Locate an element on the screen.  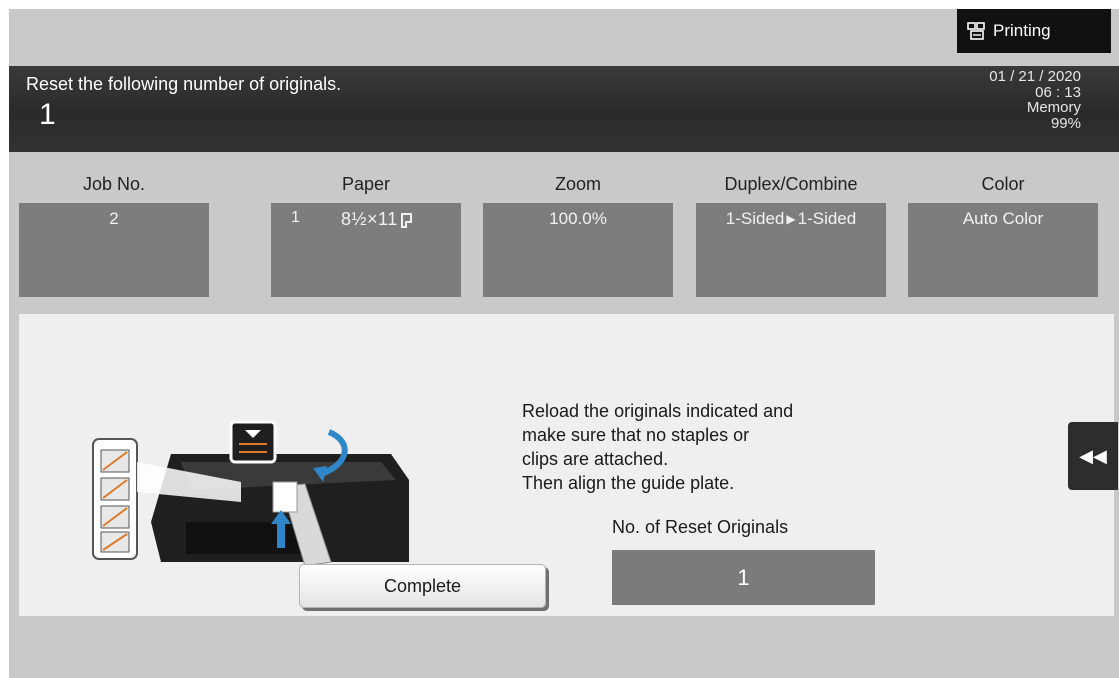
printer-queue-icon is located at coordinates (977, 31).